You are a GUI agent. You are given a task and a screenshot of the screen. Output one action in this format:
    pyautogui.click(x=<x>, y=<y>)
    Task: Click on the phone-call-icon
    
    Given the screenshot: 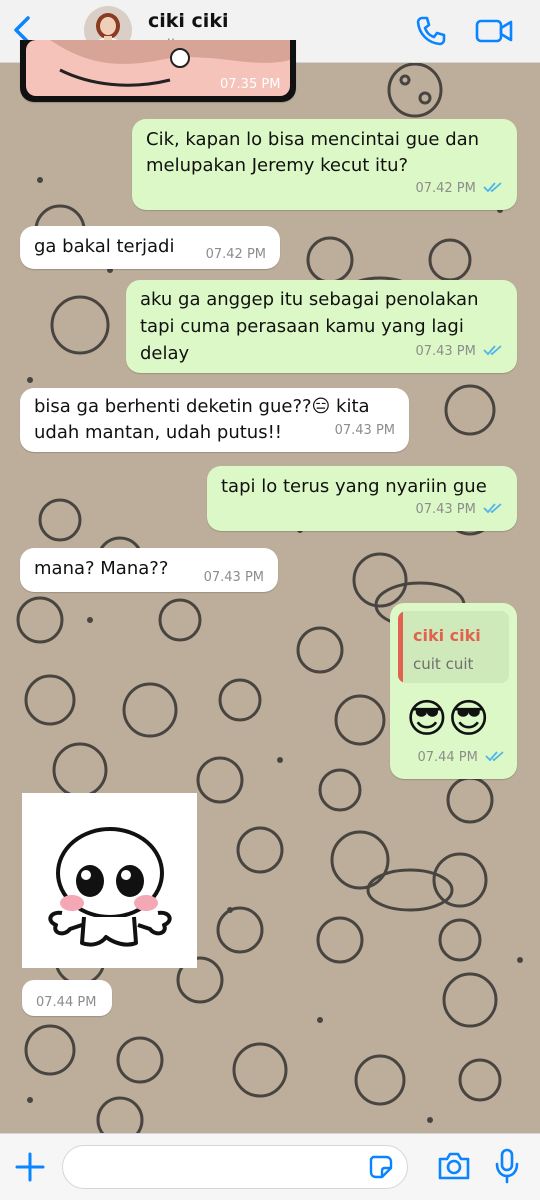 What is the action you would take?
    pyautogui.click(x=431, y=31)
    